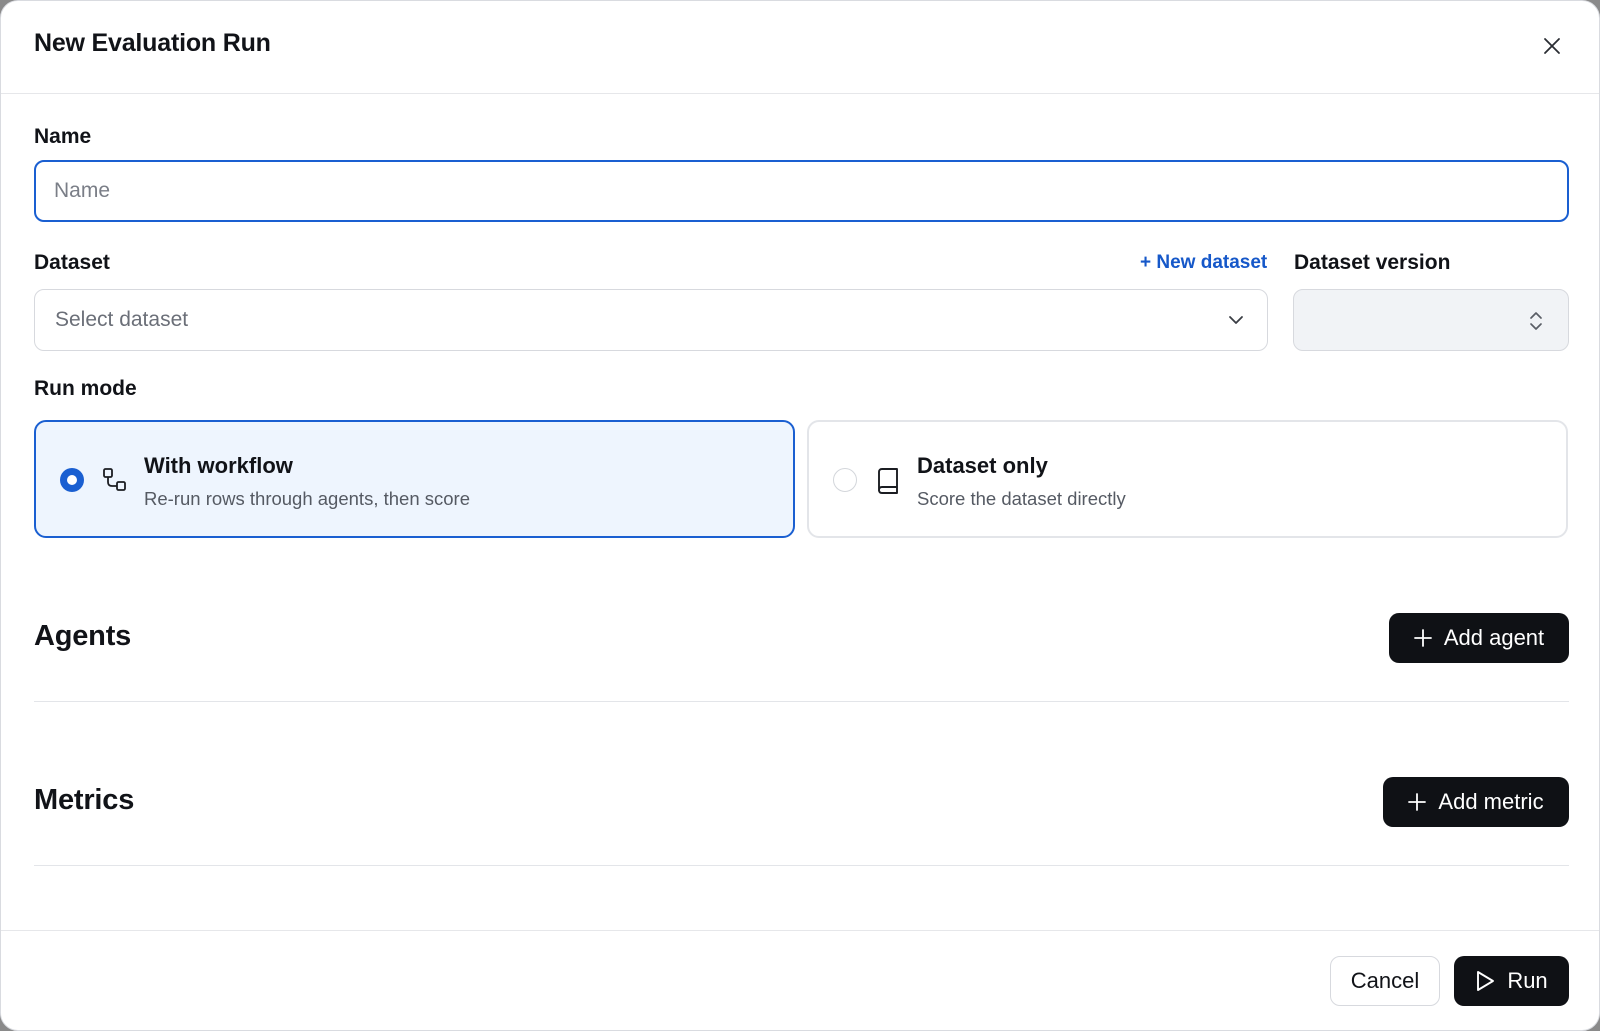 This screenshot has width=1600, height=1031. I want to click on run-mode-dataset-only: Dataset only Score the dataset directly, so click(1187, 479).